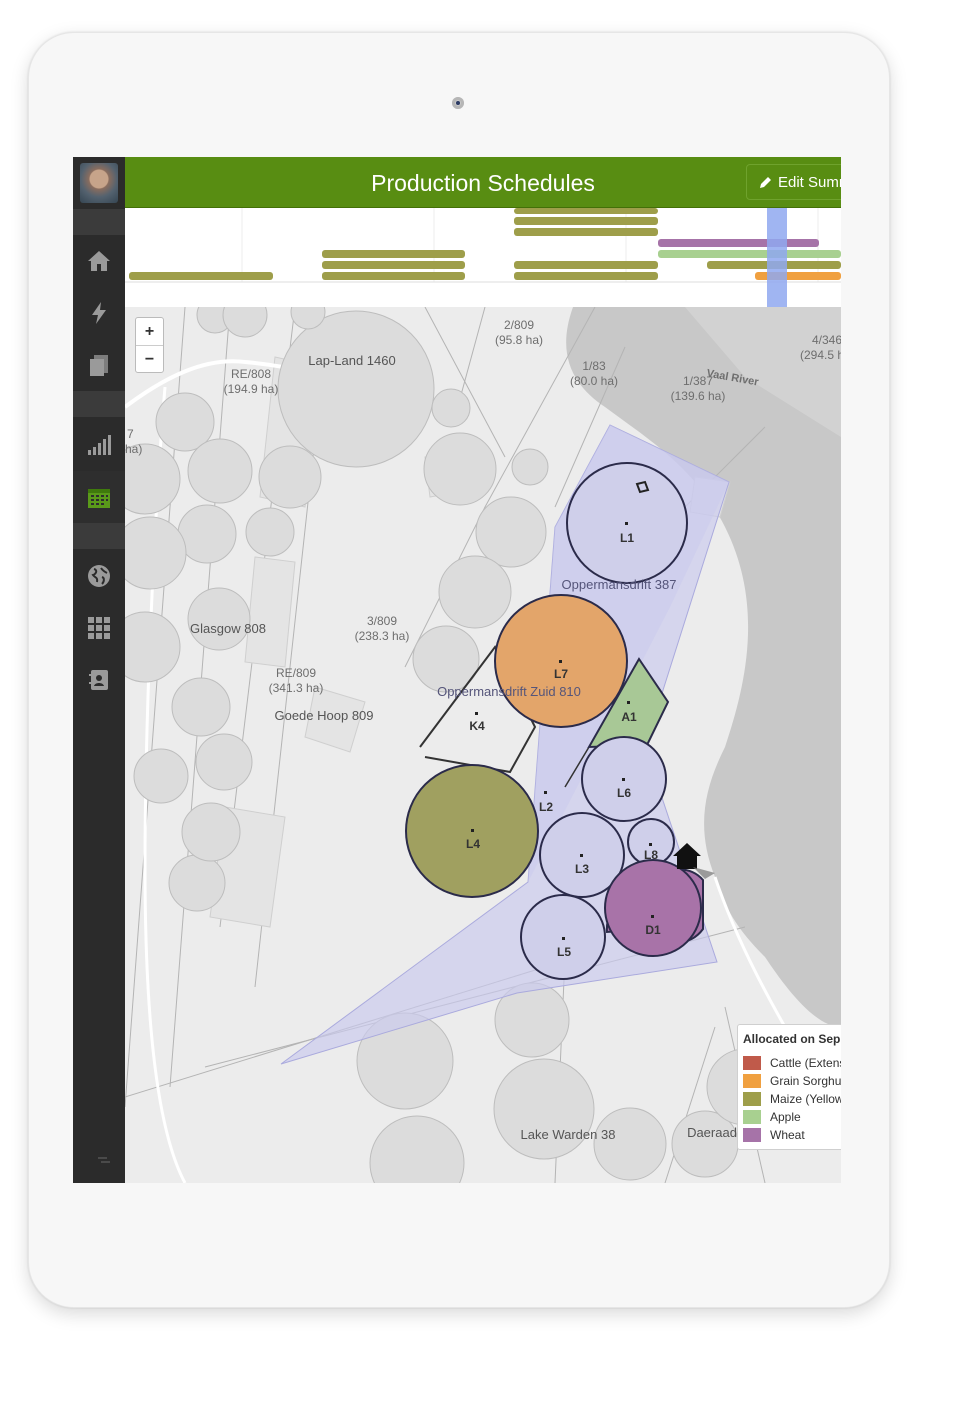 This screenshot has height=1410, width=973. Describe the element at coordinates (624, 793) in the screenshot. I see `field-label: L6` at that location.